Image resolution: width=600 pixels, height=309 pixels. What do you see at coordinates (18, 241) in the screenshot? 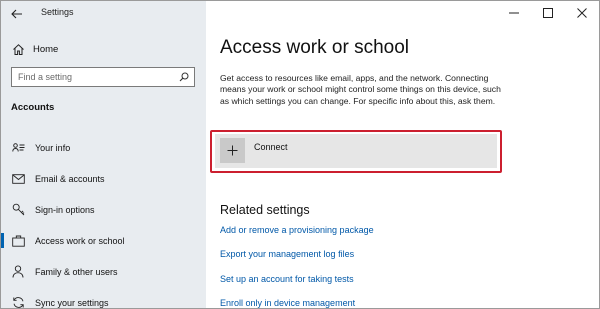
I see `briefcase-icon` at bounding box center [18, 241].